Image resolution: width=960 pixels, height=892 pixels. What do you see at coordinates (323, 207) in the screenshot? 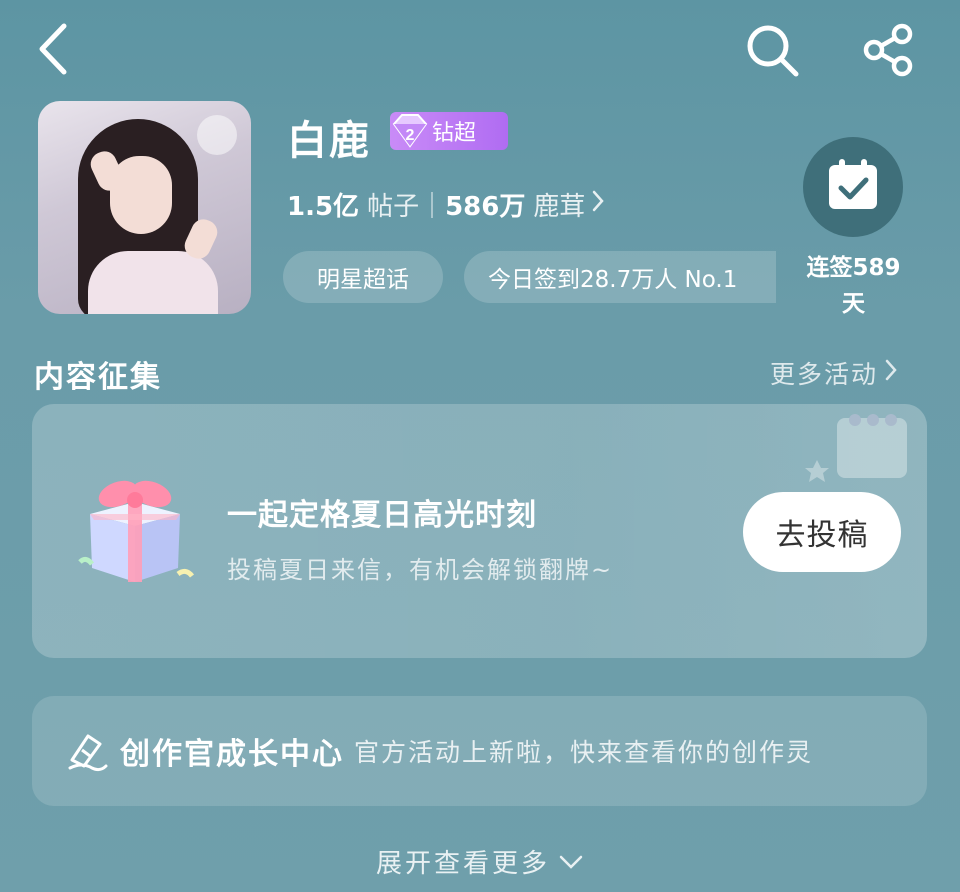
I see `posts-count: 1.5亿` at bounding box center [323, 207].